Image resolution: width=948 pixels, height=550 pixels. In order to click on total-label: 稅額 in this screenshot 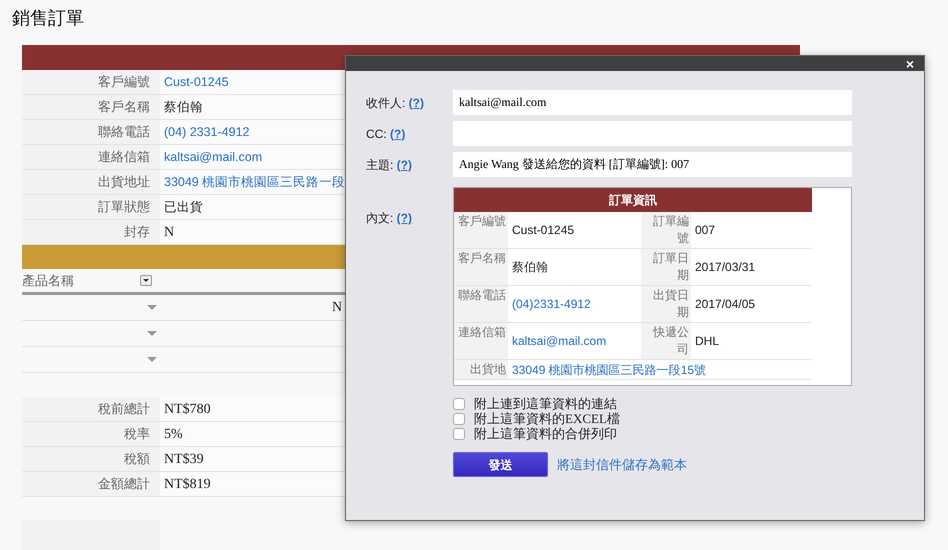, I will do `click(91, 459)`.